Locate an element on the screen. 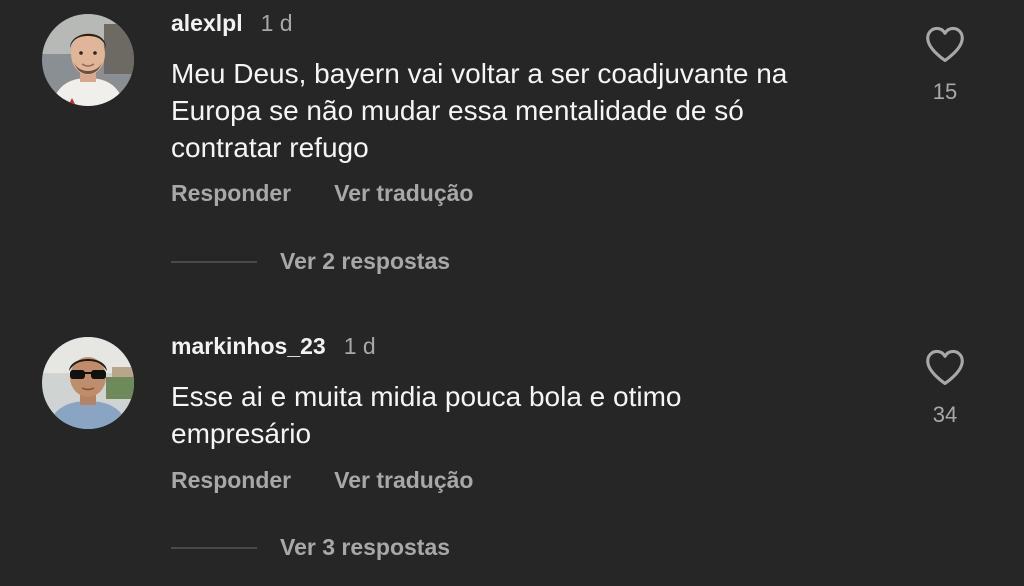 The height and width of the screenshot is (586, 1024). view-replies-button: Ver 3 respostas is located at coordinates (365, 547).